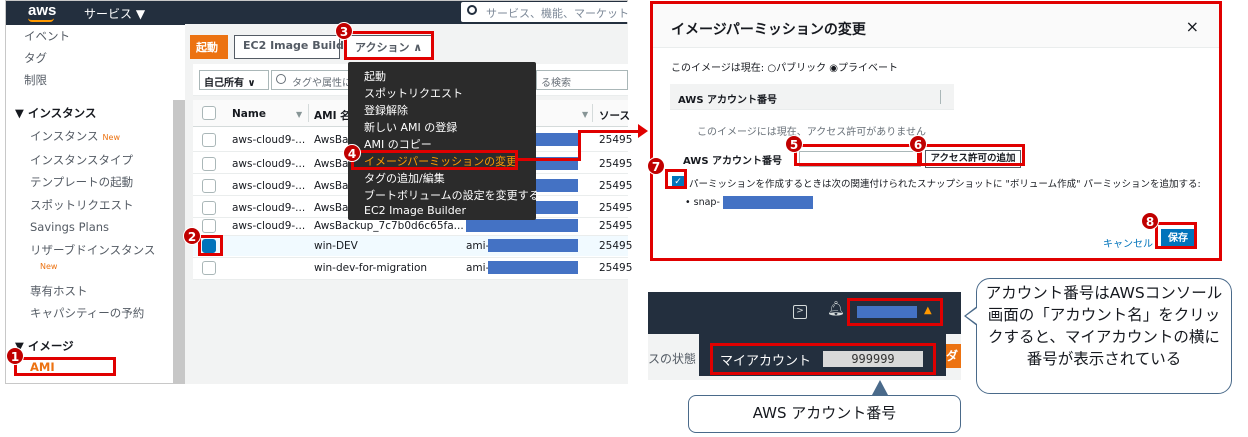 The image size is (1248, 437). I want to click on sidebar-scrollbar, so click(179, 242).